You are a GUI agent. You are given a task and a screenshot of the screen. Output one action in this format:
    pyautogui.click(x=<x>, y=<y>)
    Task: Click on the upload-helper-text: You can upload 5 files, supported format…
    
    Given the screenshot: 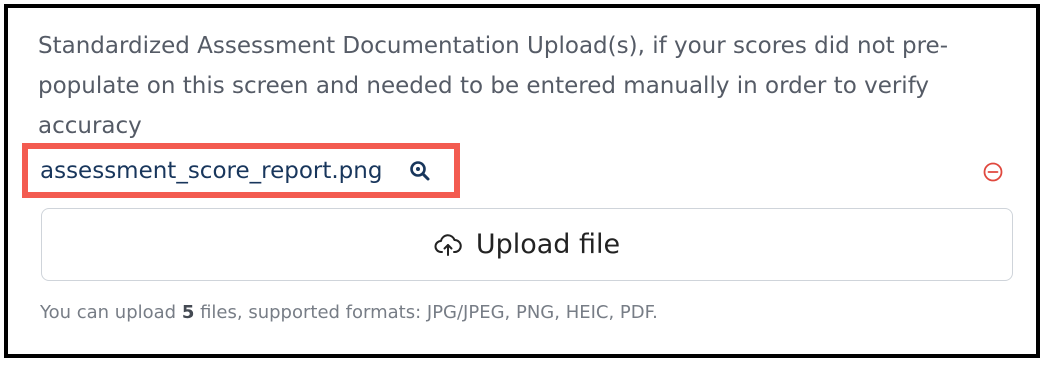 What is the action you would take?
    pyautogui.click(x=349, y=312)
    